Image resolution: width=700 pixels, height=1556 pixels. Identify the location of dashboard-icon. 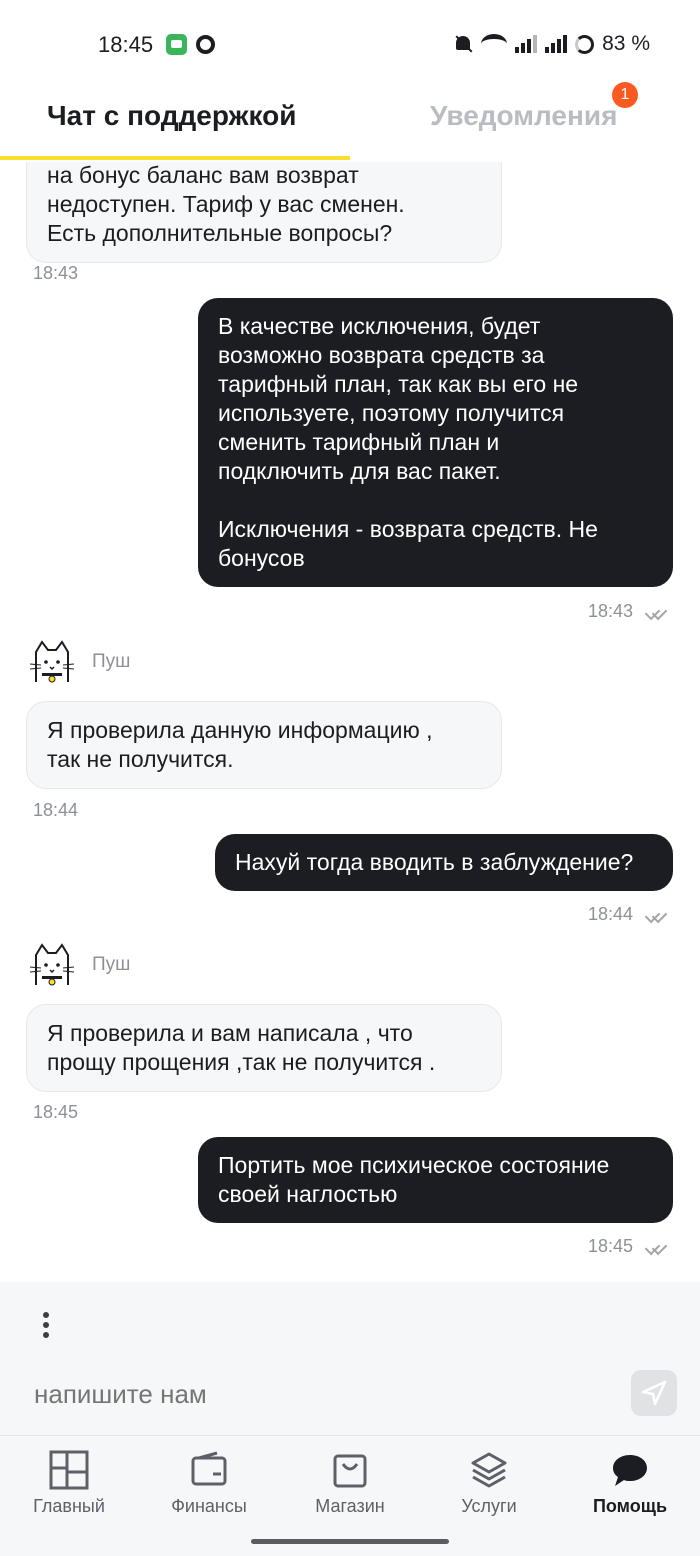
(69, 1470).